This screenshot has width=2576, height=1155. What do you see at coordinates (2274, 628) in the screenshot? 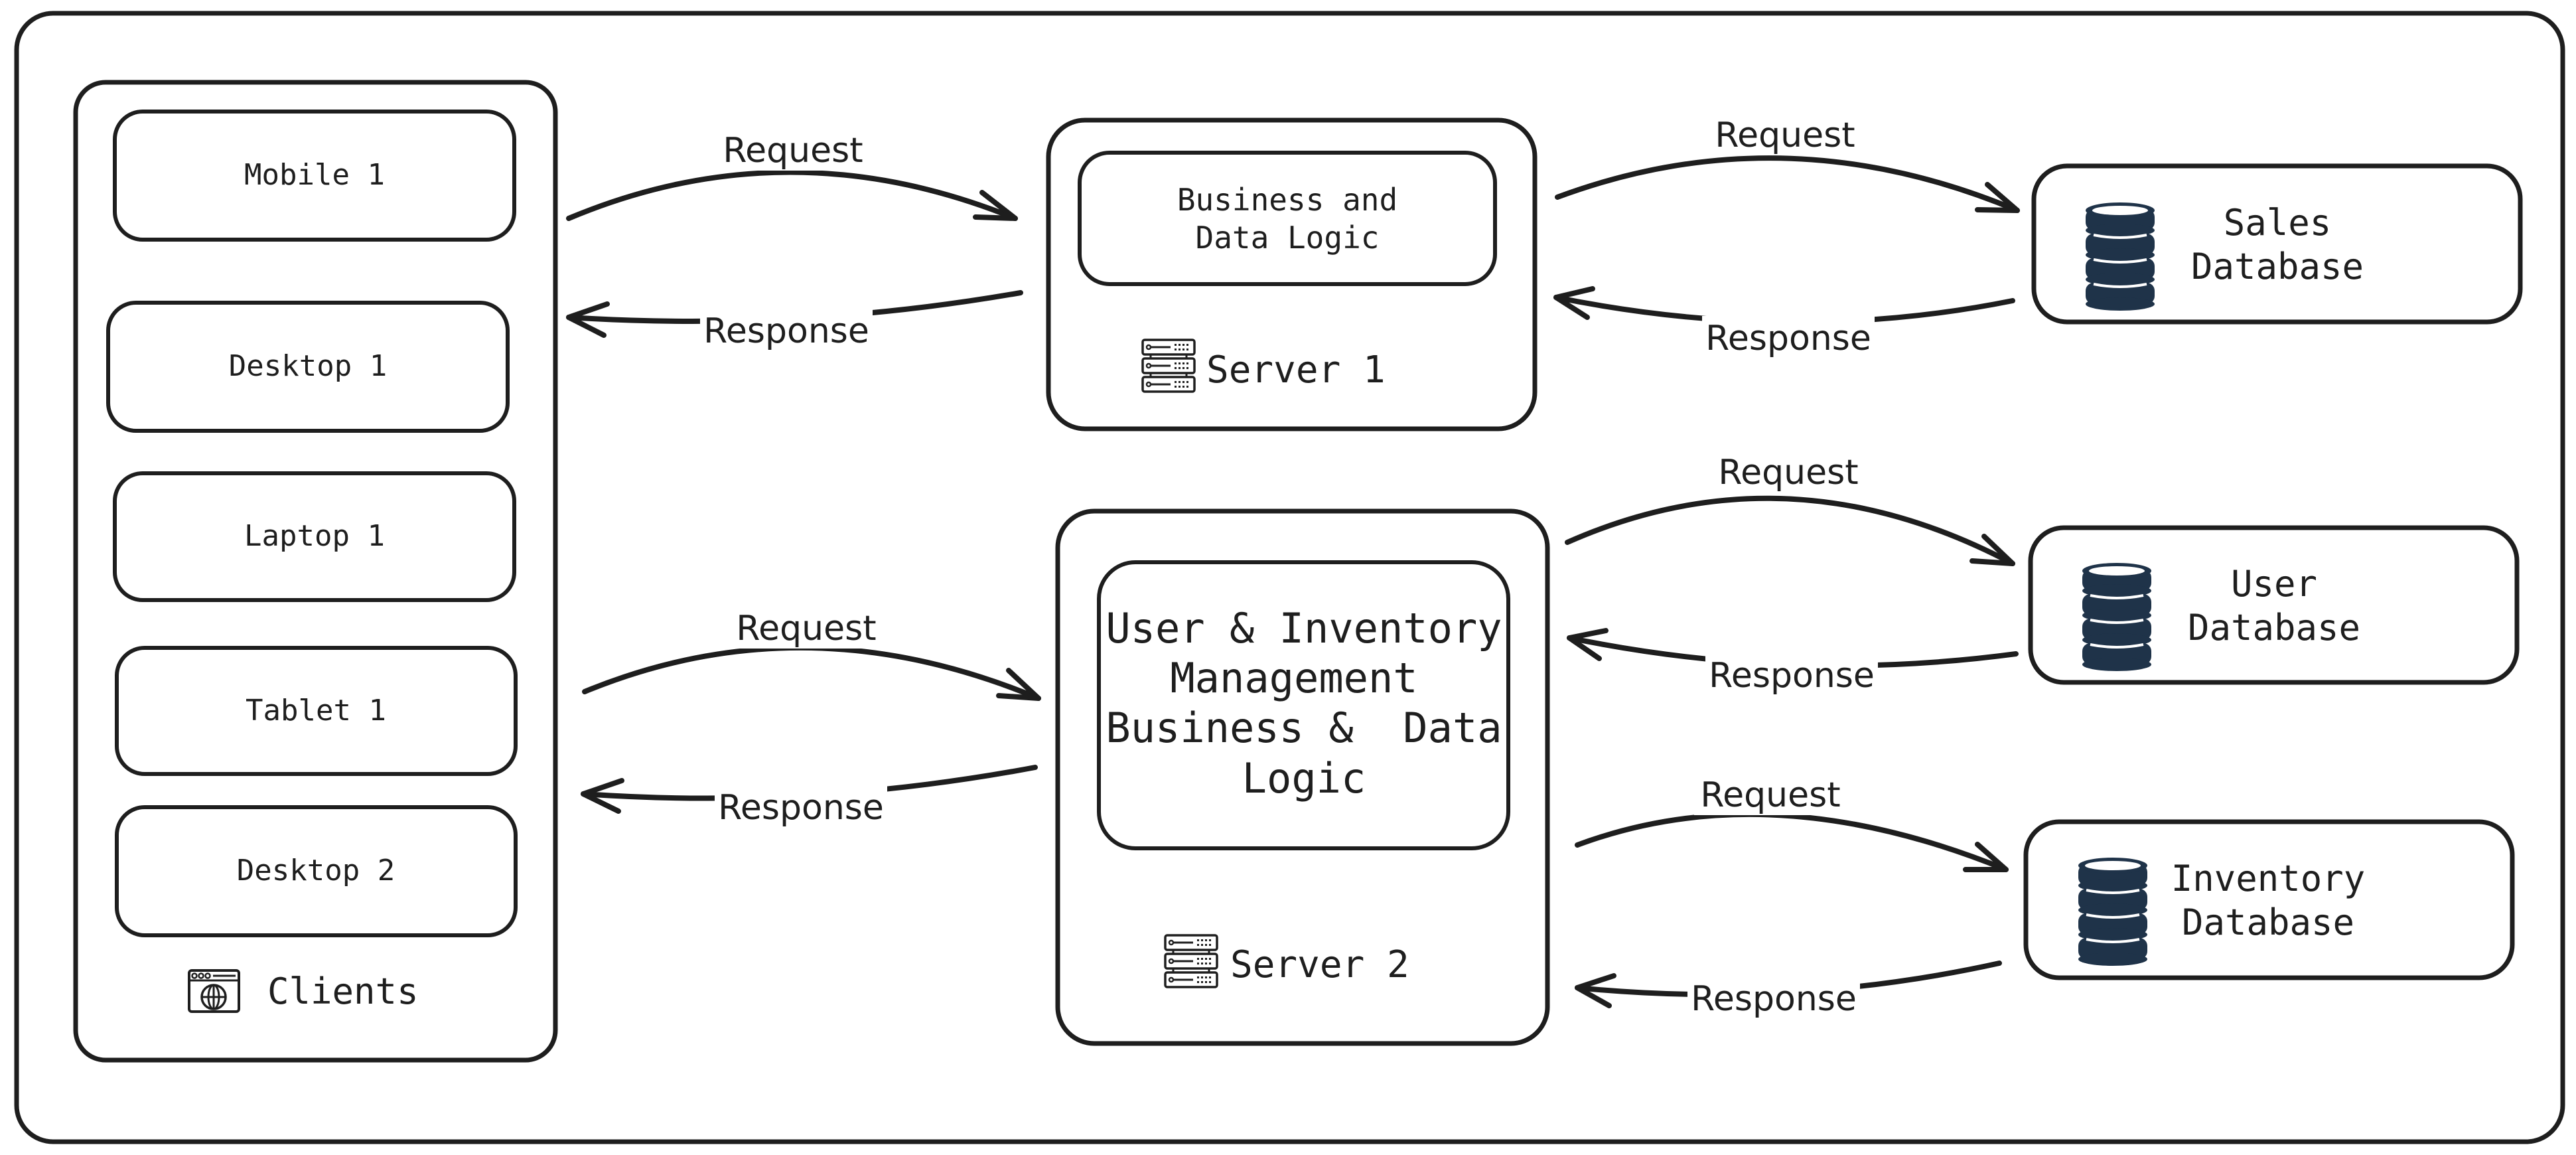
I see `user-database-line-2: Database` at bounding box center [2274, 628].